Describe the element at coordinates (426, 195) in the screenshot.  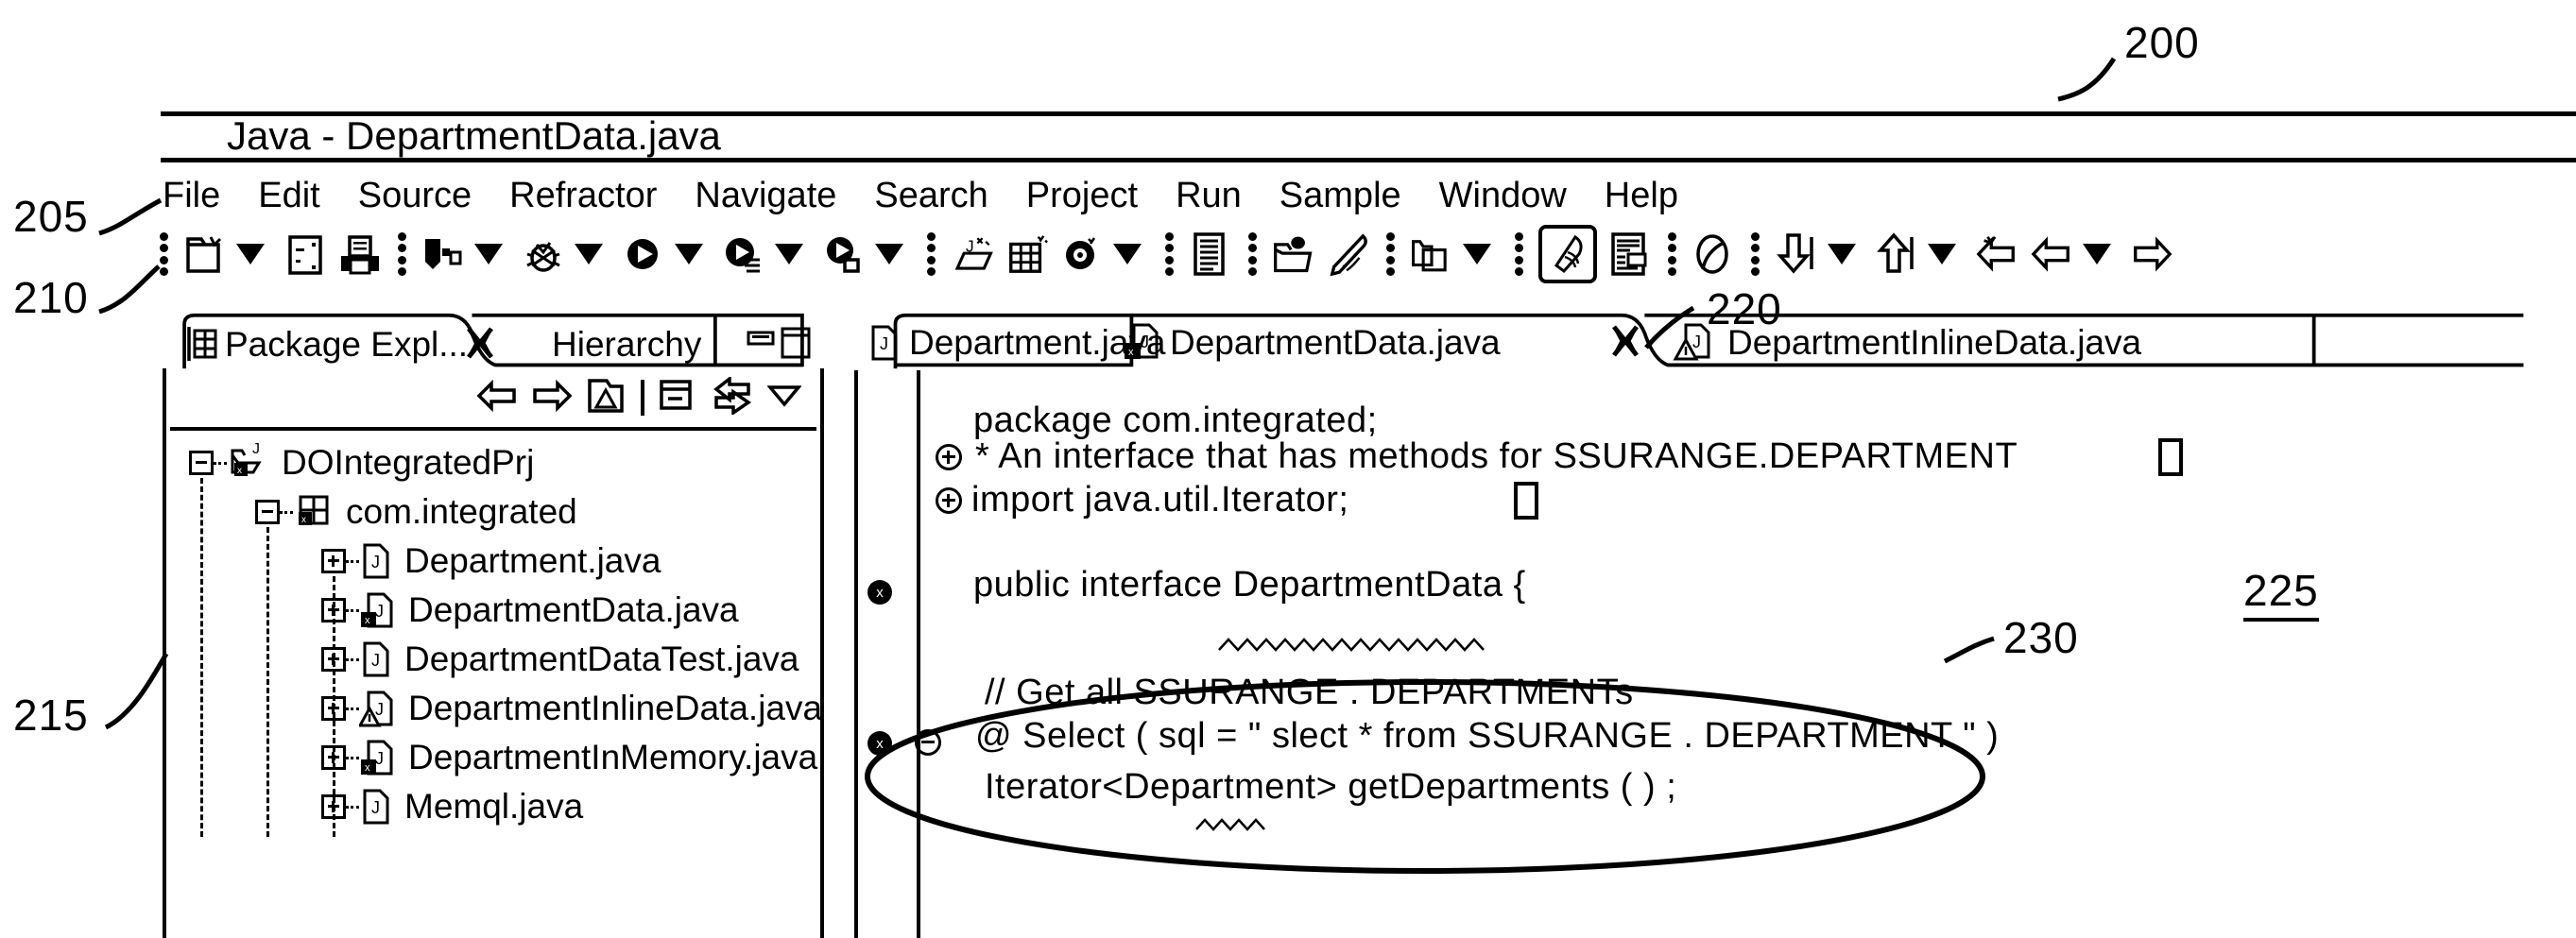
I see `menu-item-source: Source` at that location.